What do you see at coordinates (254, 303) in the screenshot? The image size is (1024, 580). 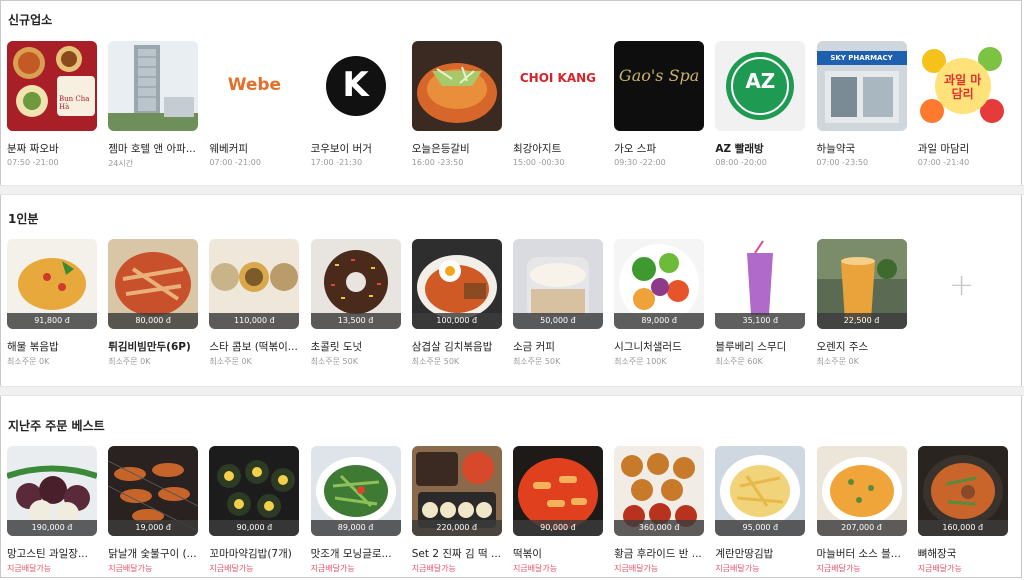 I see `menu-card: 110,000 đ 스타 콤보 (떡볶이... 최소주문 0K` at bounding box center [254, 303].